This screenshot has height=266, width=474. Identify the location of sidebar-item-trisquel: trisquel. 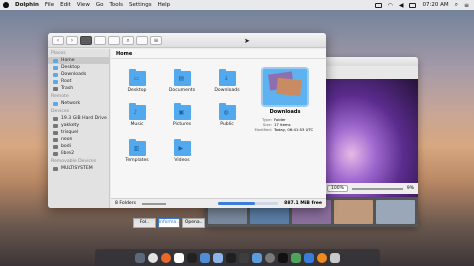
(78, 132).